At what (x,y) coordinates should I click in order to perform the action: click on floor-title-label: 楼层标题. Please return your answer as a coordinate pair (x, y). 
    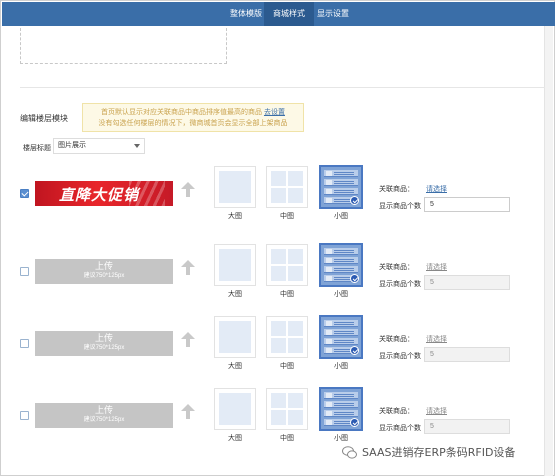
    Looking at the image, I should click on (37, 148).